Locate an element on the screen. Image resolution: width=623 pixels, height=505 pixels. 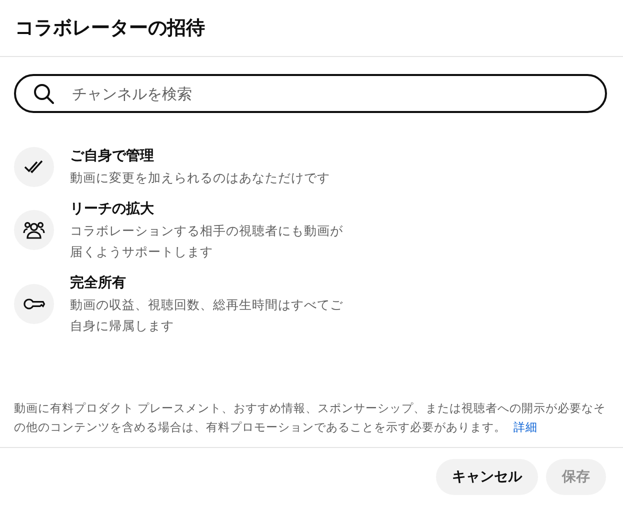
feature-title: ご自身で管理 is located at coordinates (112, 156).